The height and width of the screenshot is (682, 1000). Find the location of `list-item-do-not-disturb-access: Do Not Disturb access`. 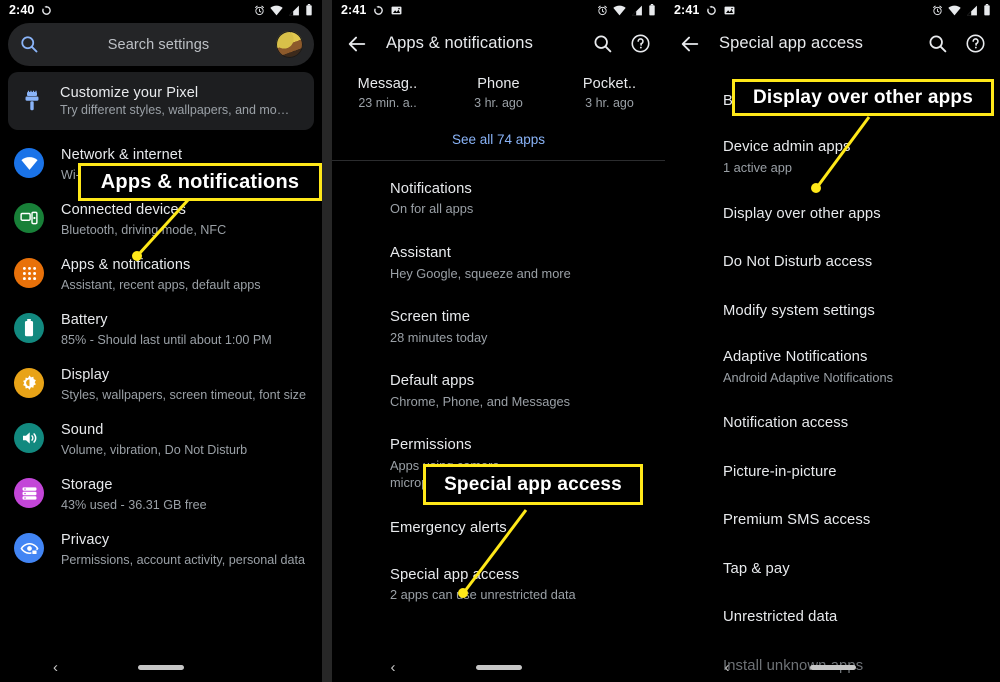

list-item-do-not-disturb-access: Do Not Disturb access is located at coordinates (832, 262).